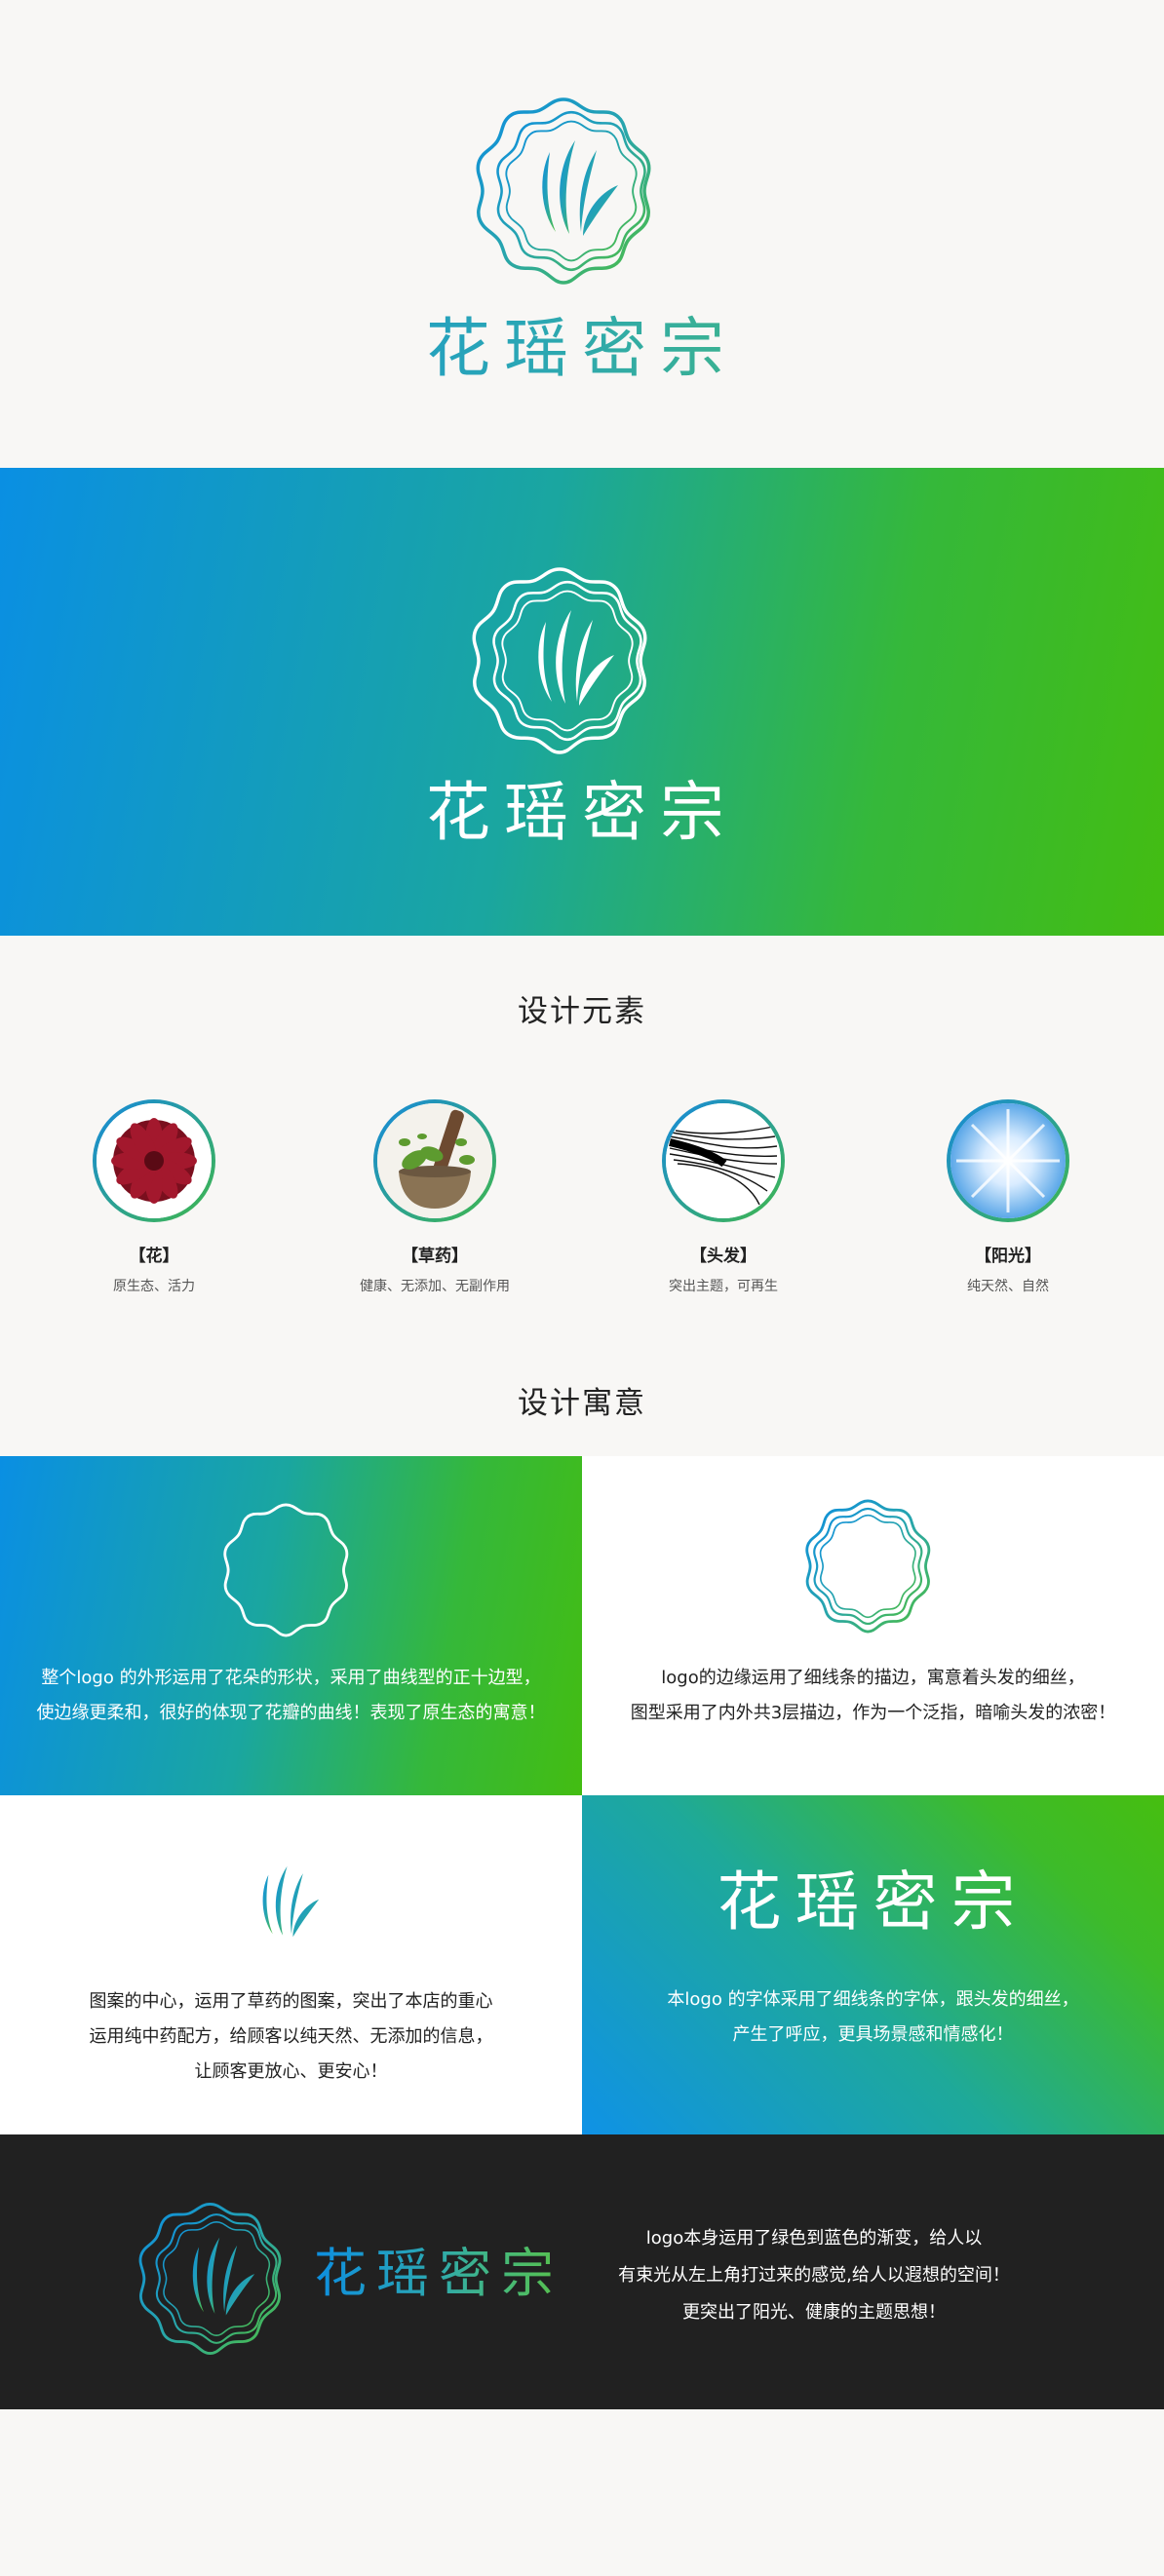  Describe the element at coordinates (435, 1256) in the screenshot. I see `element-name: 【草药】` at that location.